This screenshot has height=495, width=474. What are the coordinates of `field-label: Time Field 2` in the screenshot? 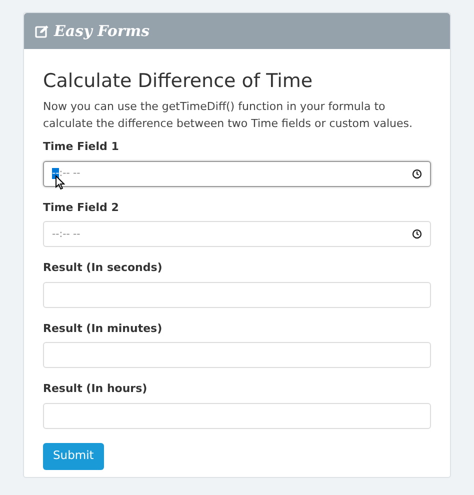 It's located at (81, 208).